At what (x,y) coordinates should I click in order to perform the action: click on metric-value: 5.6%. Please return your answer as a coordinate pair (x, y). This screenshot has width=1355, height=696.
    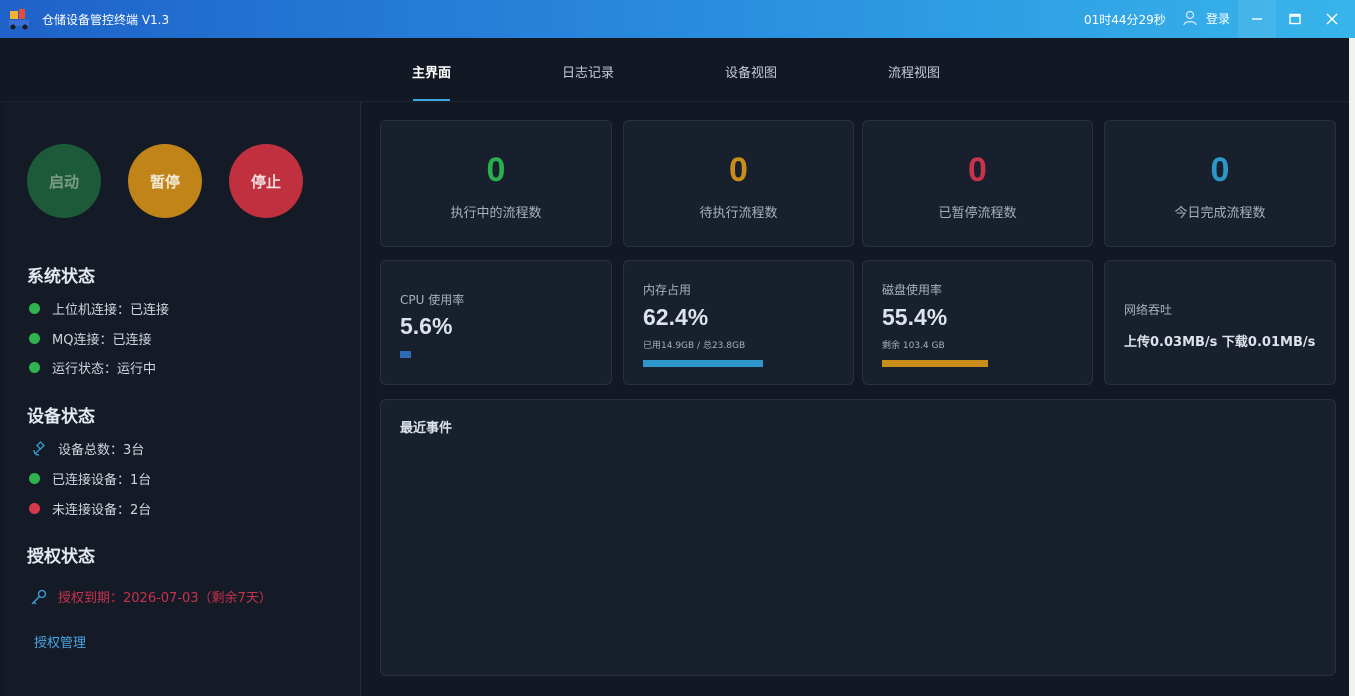
    Looking at the image, I should click on (426, 326).